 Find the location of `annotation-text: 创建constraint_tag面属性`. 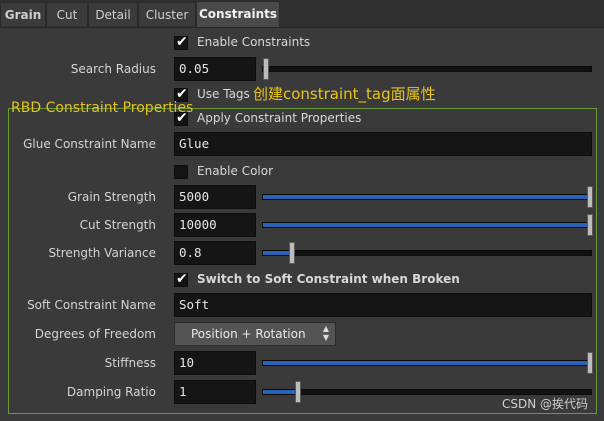

annotation-text: 创建constraint_tag面属性 is located at coordinates (344, 94).